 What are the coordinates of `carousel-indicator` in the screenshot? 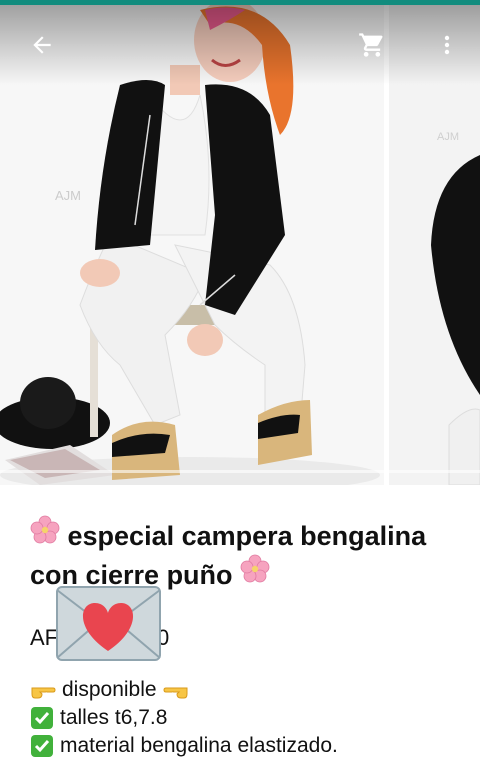 It's located at (240, 471).